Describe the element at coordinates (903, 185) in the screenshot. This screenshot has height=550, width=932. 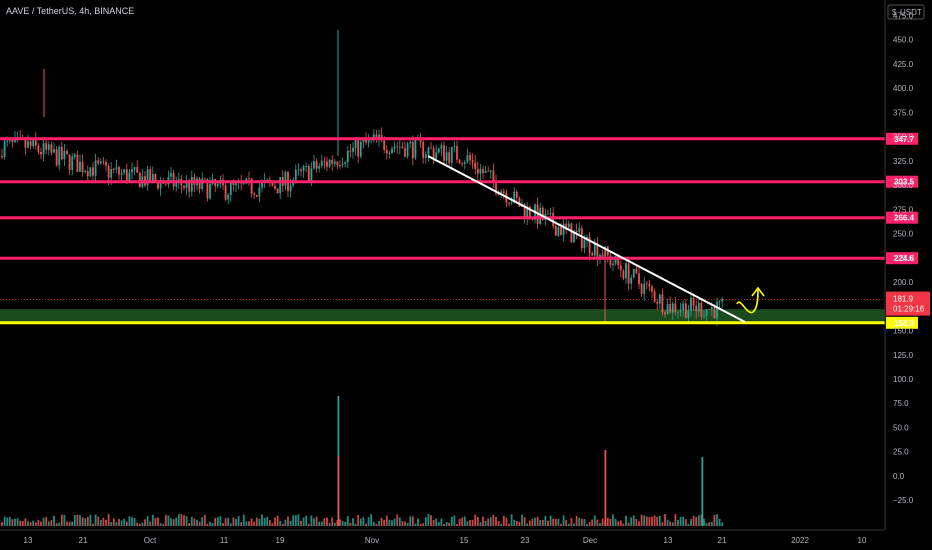
I see `price-tick-label: 300.0` at that location.